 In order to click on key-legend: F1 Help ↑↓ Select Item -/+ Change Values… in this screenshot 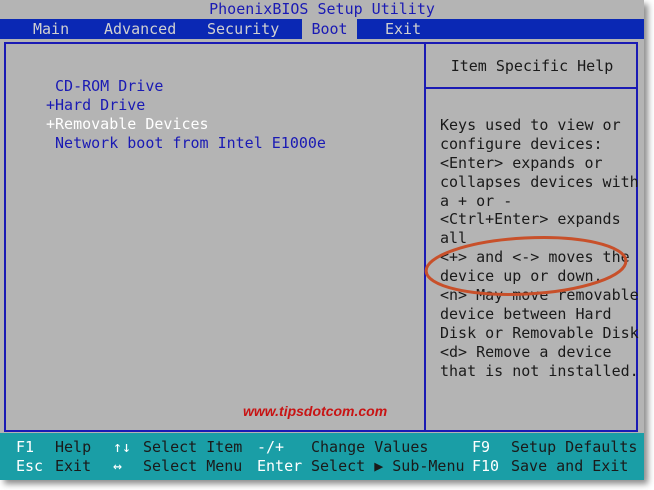, I will do `click(322, 456)`.